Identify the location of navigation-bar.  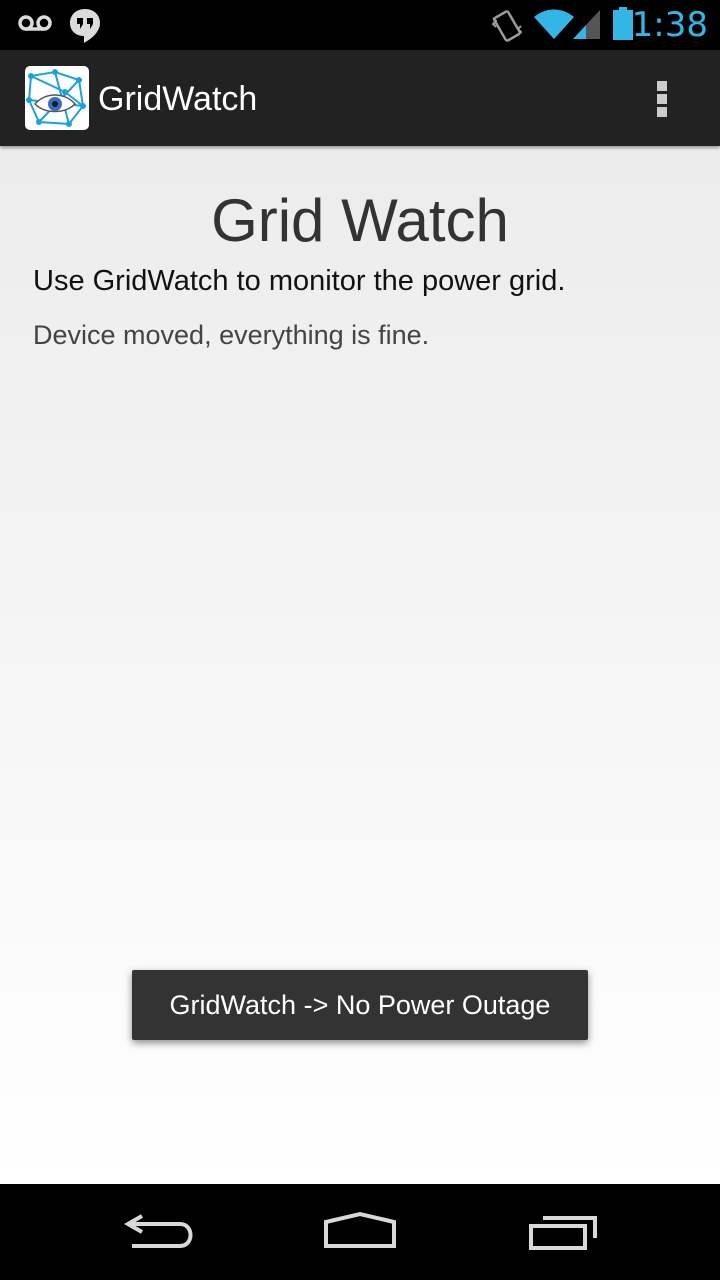
(360, 1232).